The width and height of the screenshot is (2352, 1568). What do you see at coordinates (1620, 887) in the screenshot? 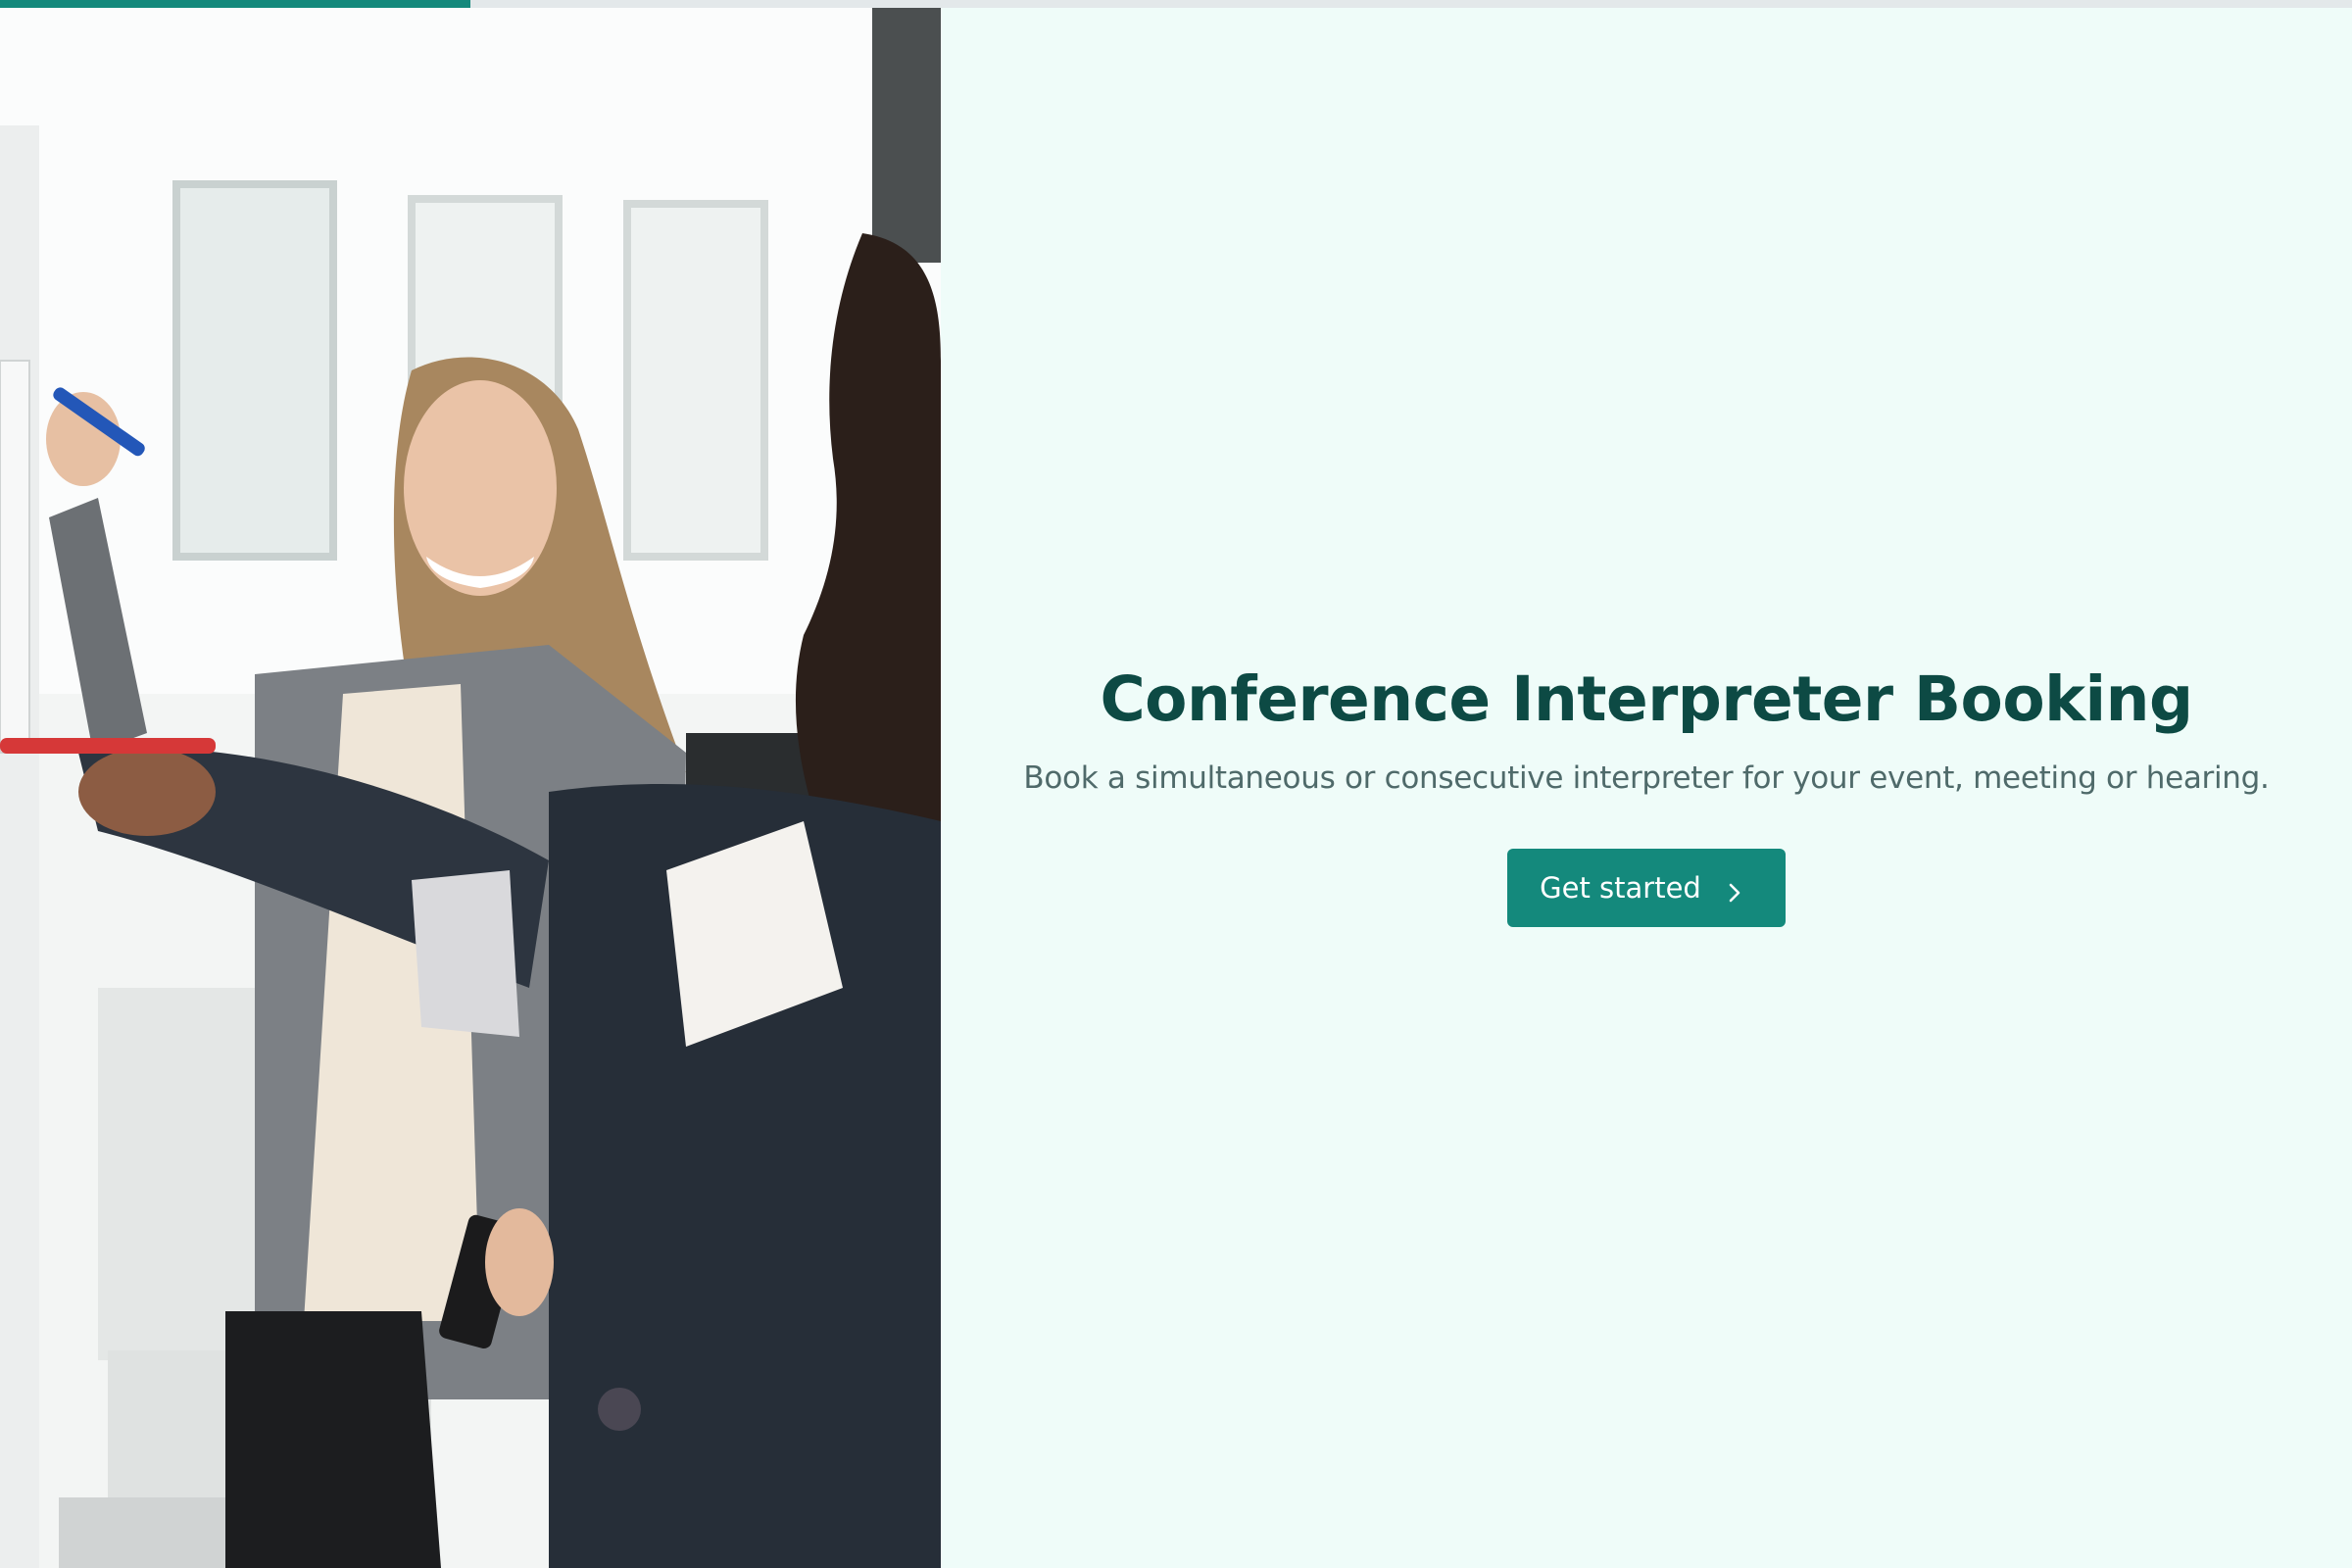
I see `get-started-label: Get started` at bounding box center [1620, 887].